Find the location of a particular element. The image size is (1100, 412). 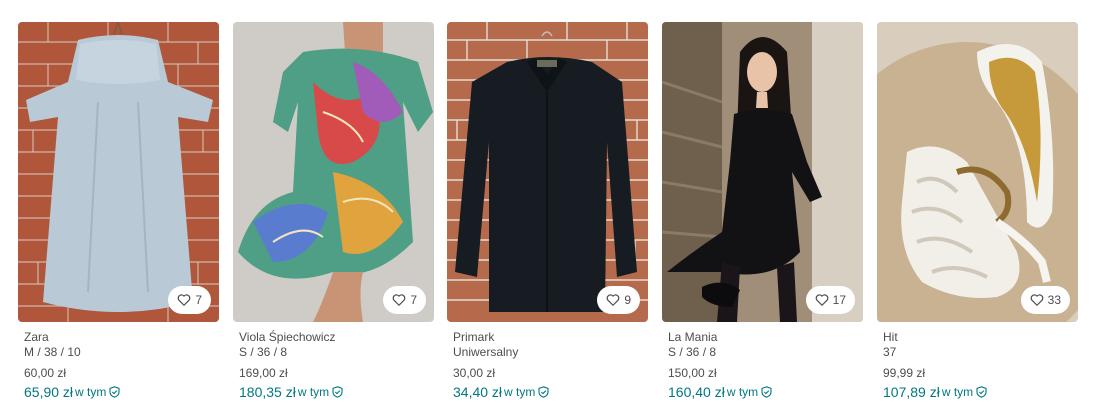

item-image-white-wedge-sandals is located at coordinates (977, 172).